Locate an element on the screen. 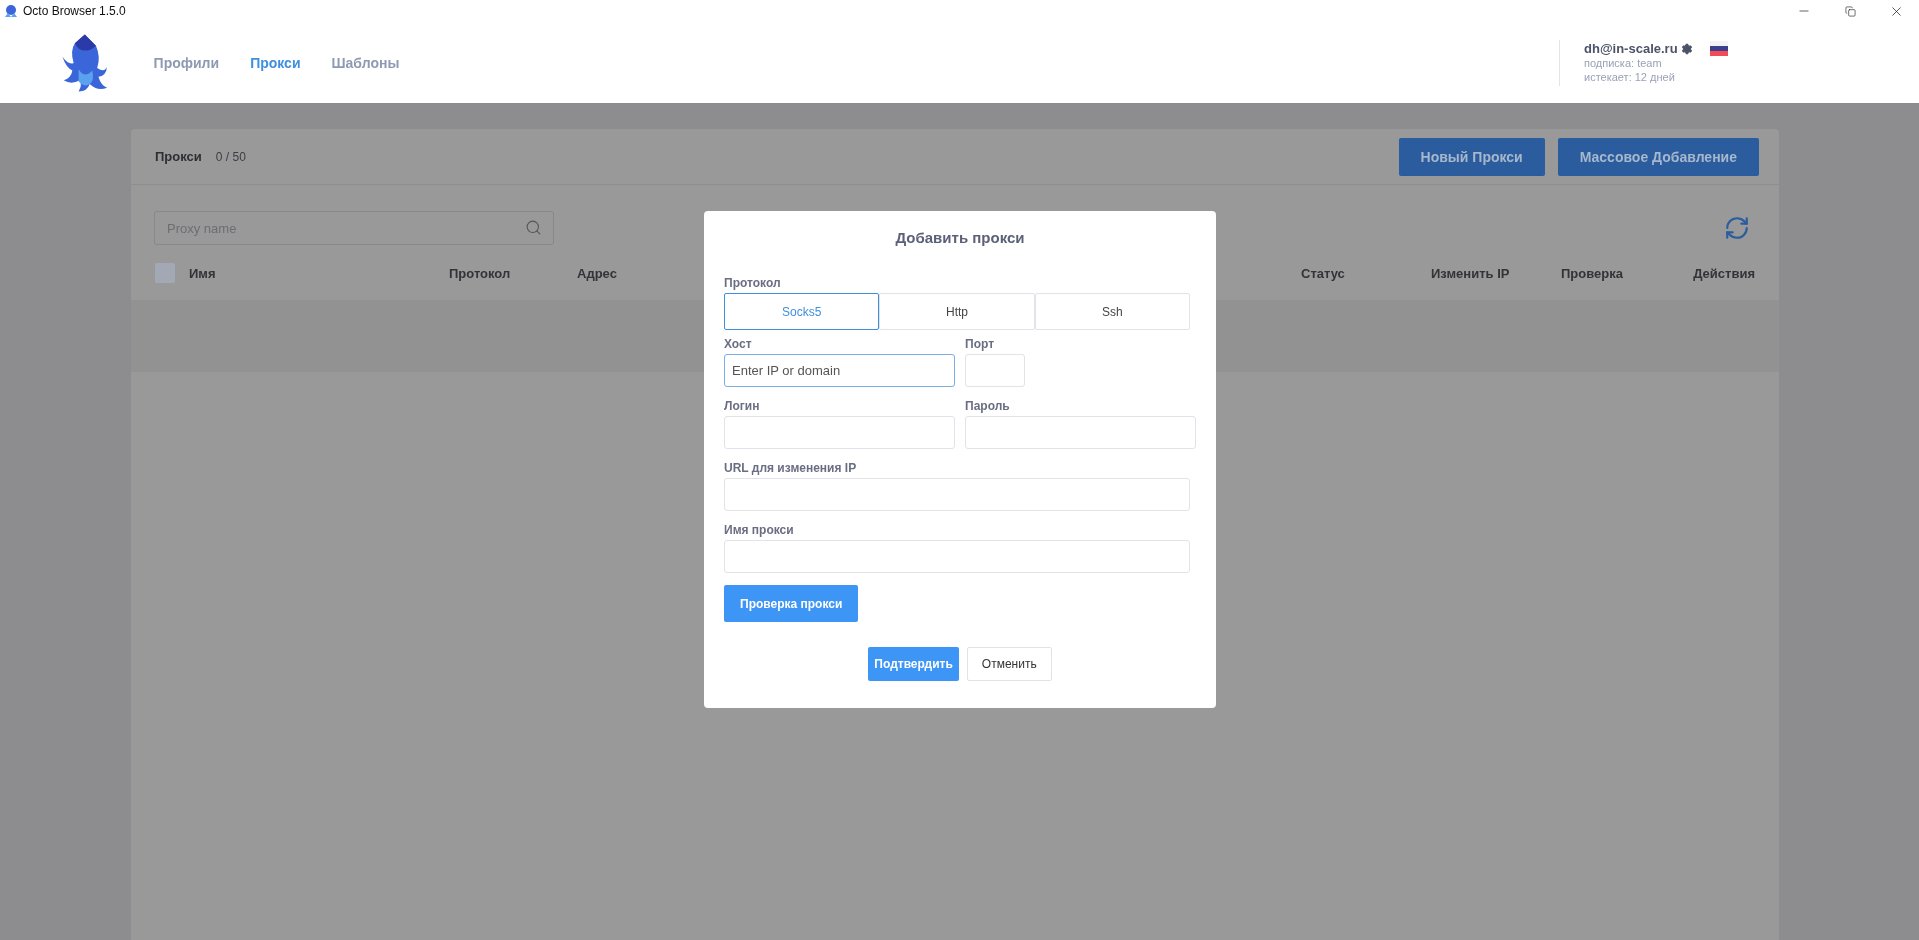  window-title: Octo Browser 1.5.0 is located at coordinates (74, 11).